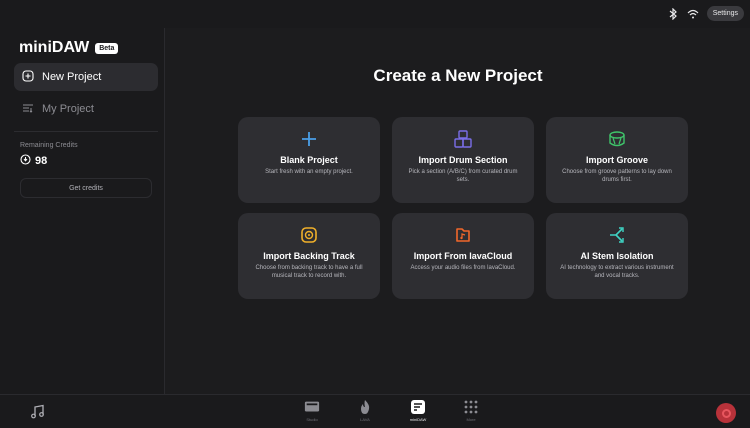 The height and width of the screenshot is (428, 750). I want to click on list-icon, so click(28, 109).